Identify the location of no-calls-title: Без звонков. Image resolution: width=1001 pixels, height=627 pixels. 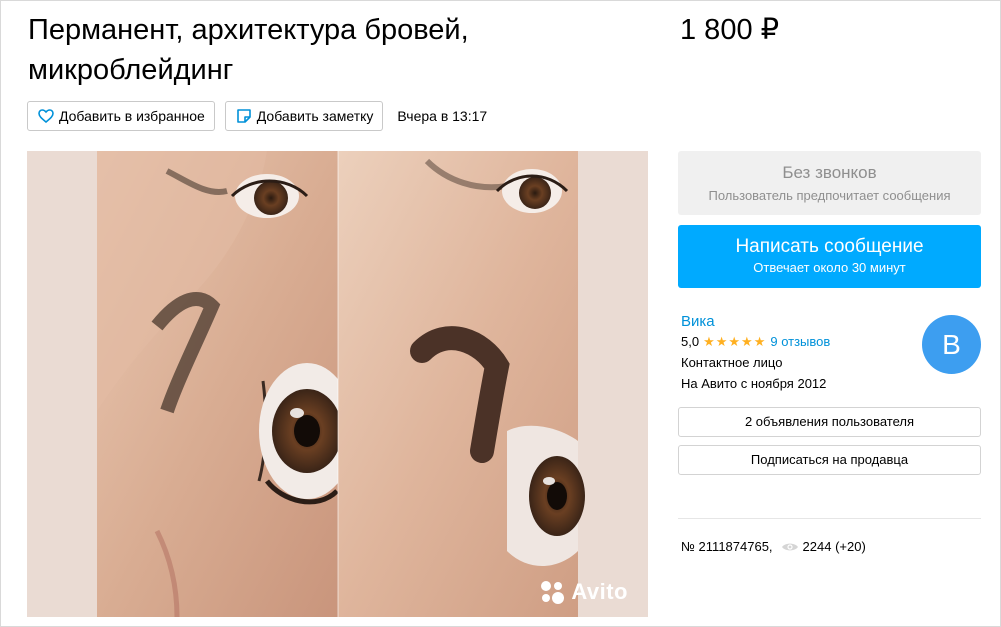
(829, 172).